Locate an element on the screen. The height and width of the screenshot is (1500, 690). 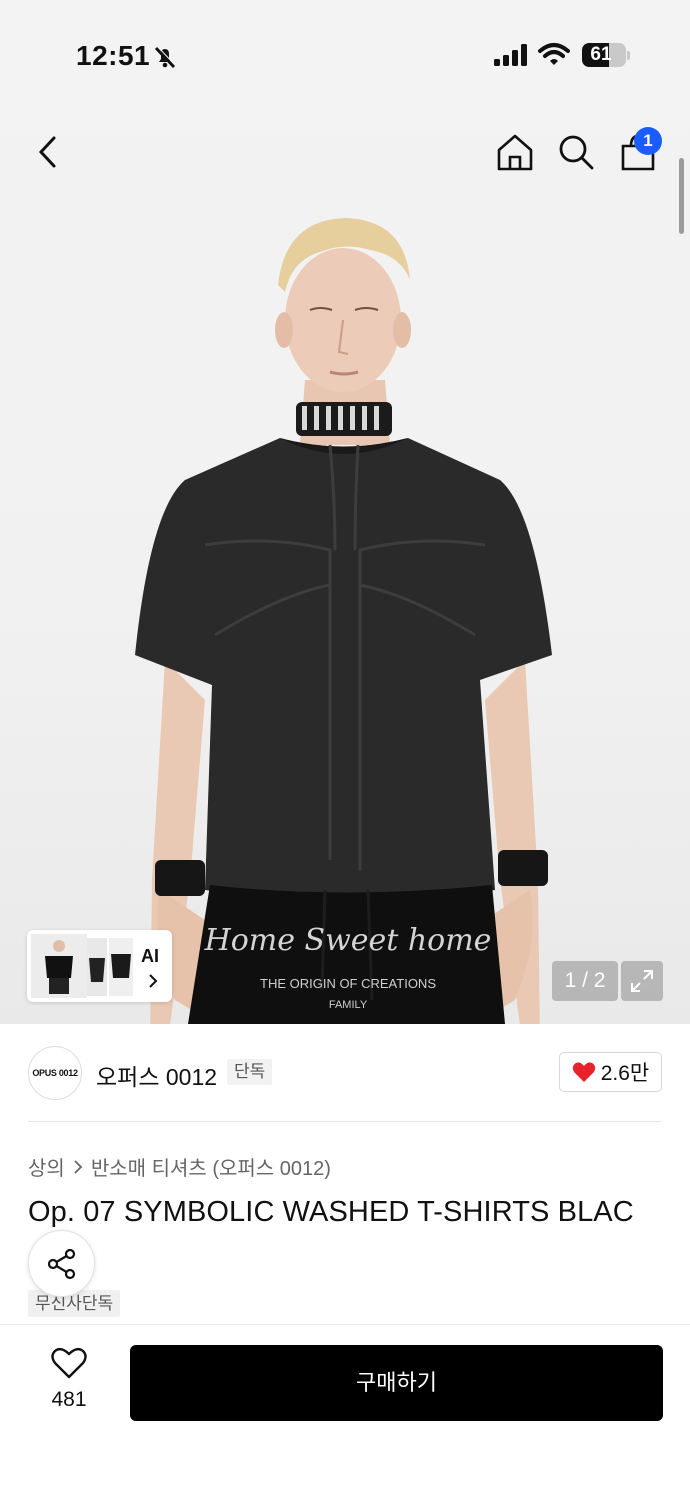
image-counter: 1 / 2 is located at coordinates (585, 981).